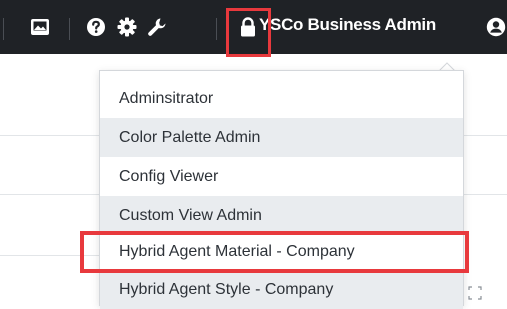  Describe the element at coordinates (496, 27) in the screenshot. I see `user-account-icon` at that location.